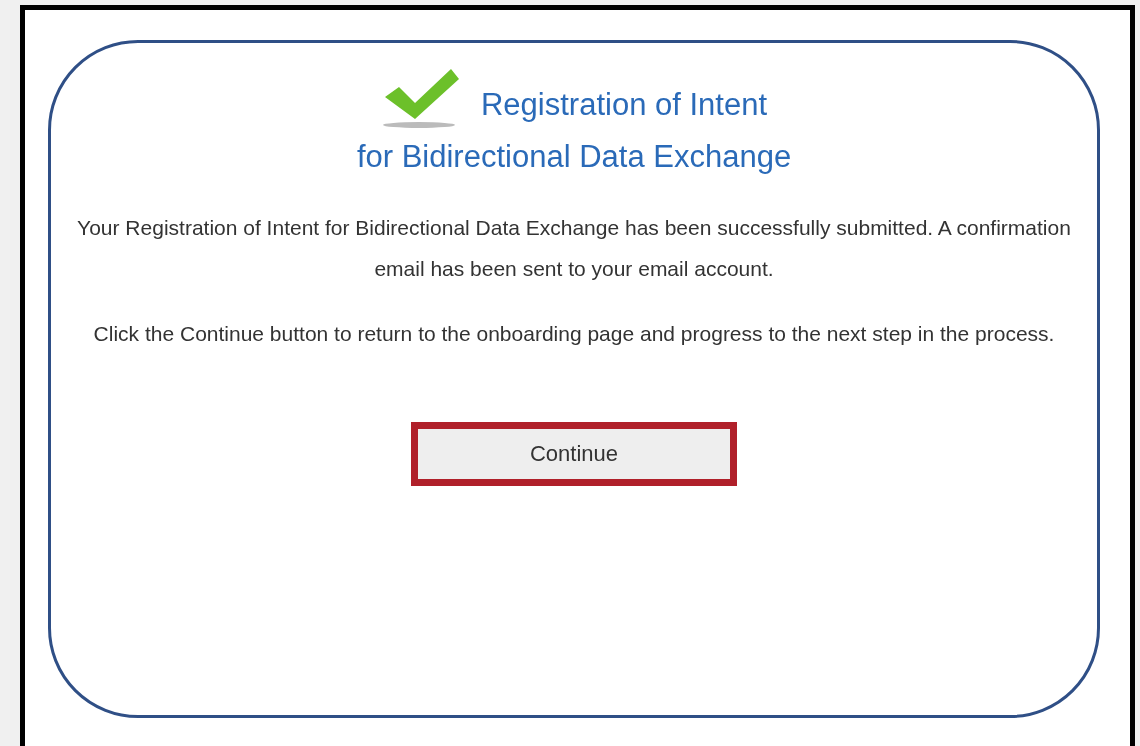 The width and height of the screenshot is (1140, 746). Describe the element at coordinates (574, 157) in the screenshot. I see `title-text: for Bidirectional Data Exchange` at that location.